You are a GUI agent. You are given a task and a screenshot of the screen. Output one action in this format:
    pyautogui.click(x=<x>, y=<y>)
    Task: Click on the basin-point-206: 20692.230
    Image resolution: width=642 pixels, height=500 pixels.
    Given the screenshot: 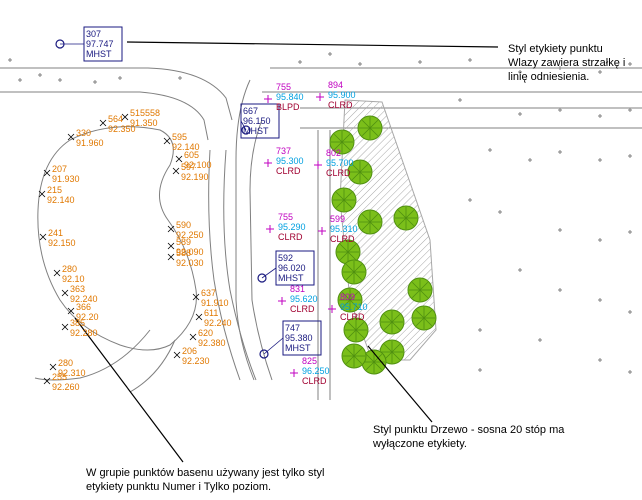 What is the action you would take?
    pyautogui.click(x=191, y=356)
    